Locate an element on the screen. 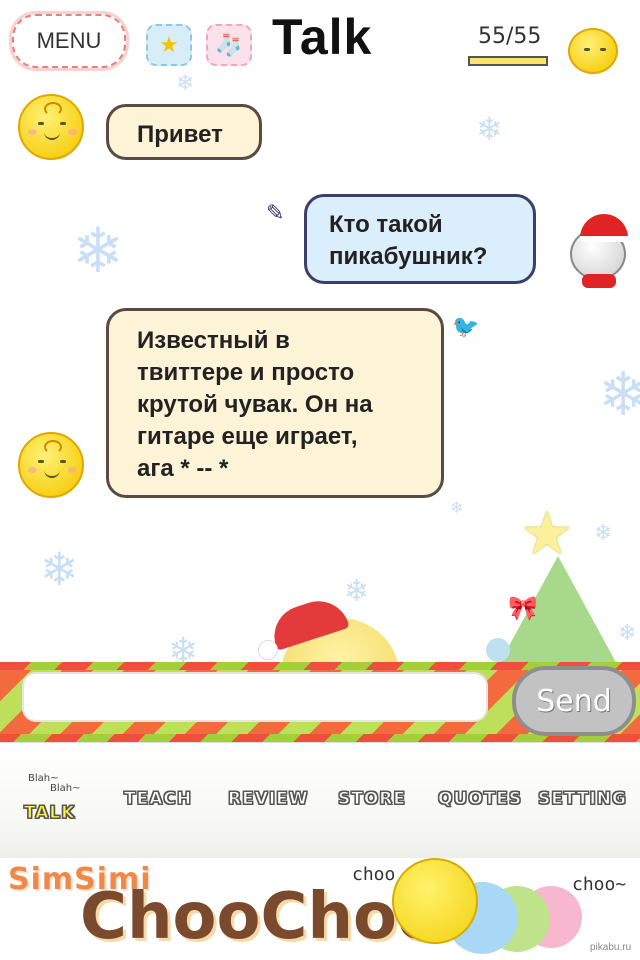 Image resolution: width=640 pixels, height=960 pixels. menu-button: MENU is located at coordinates (69, 41).